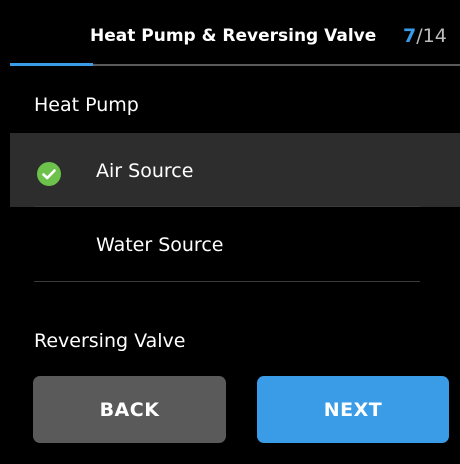  I want to click on next-button: NEXT, so click(353, 409).